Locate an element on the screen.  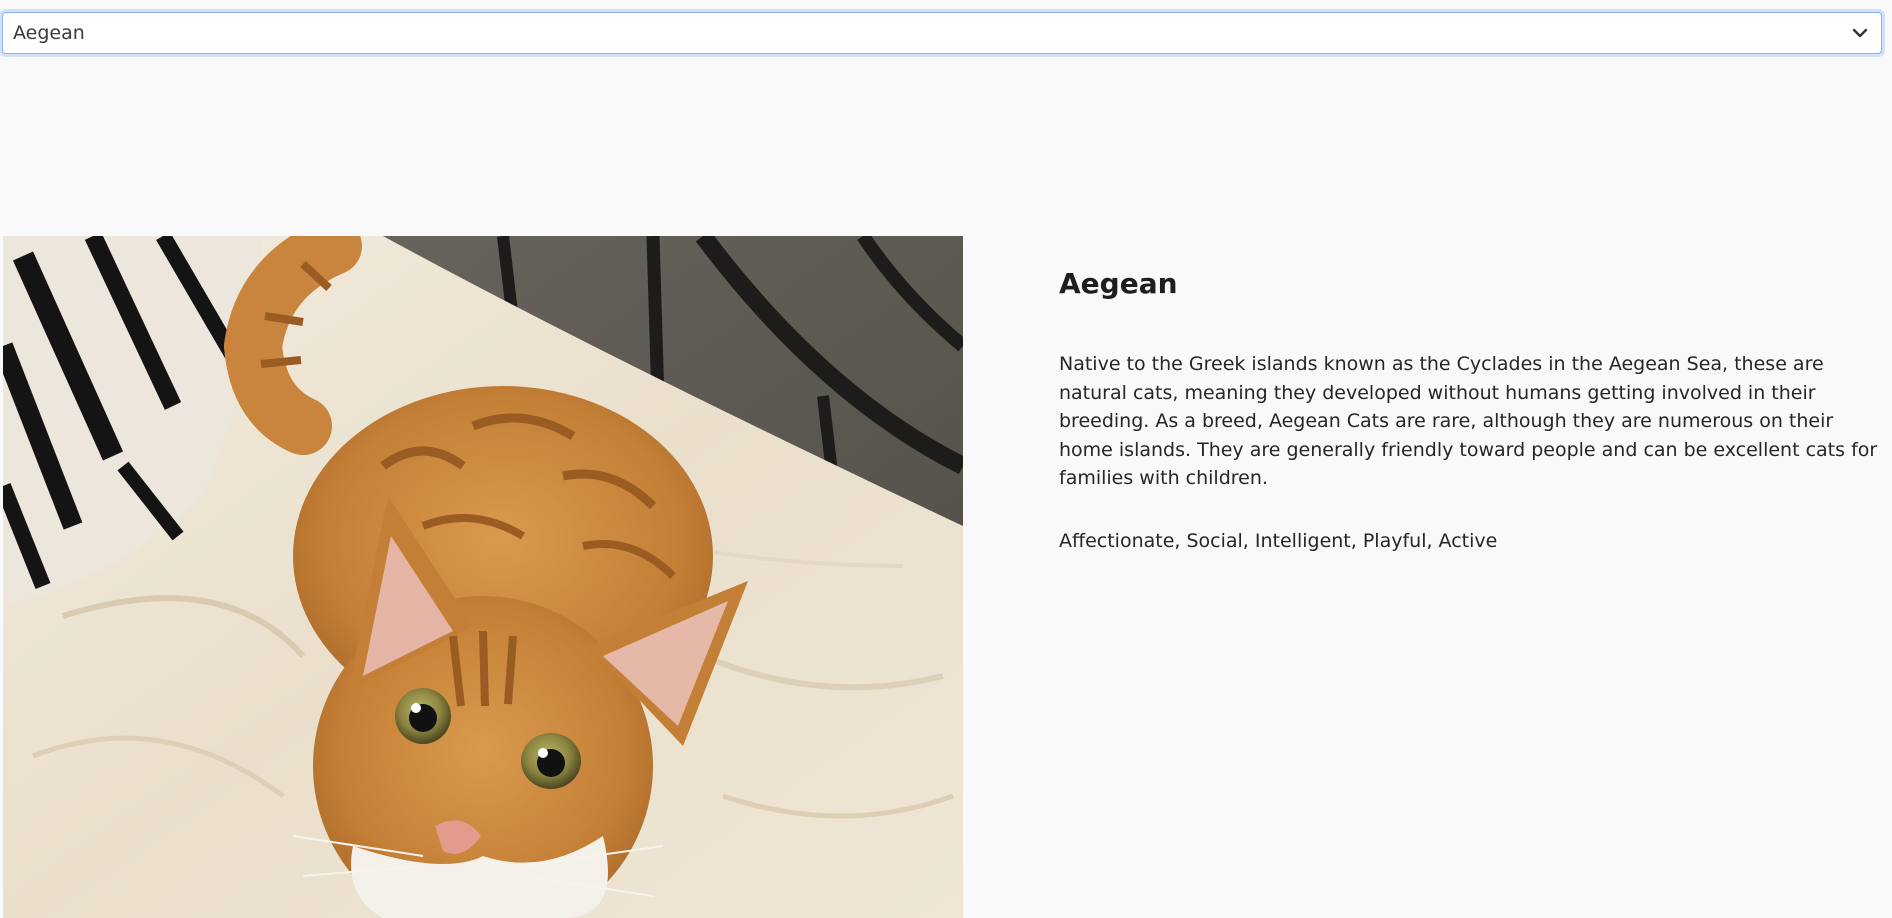
breed-name: Aegean is located at coordinates (1118, 283).